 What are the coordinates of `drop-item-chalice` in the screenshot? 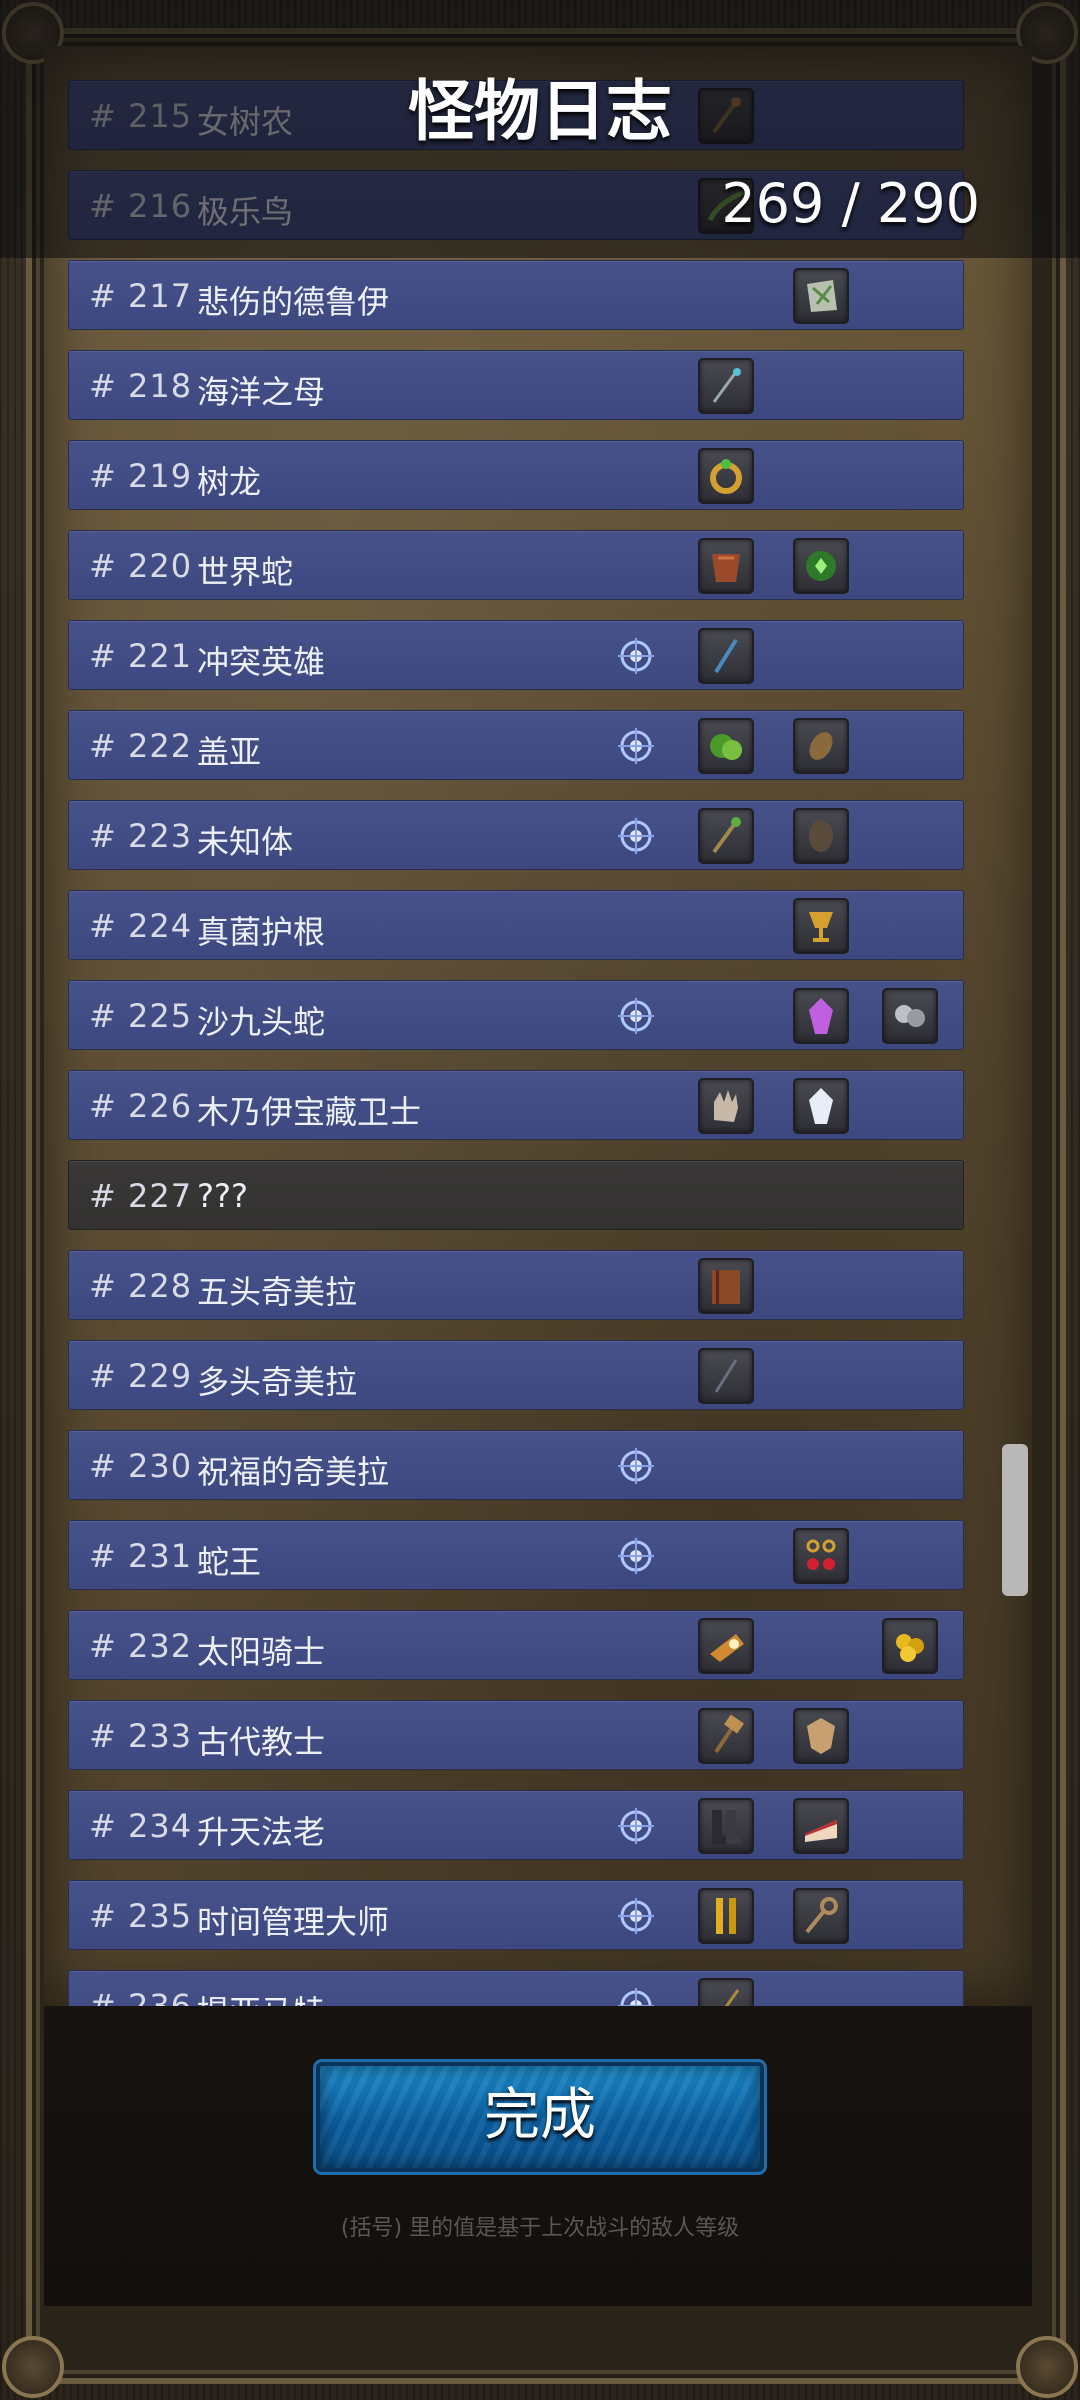 It's located at (821, 926).